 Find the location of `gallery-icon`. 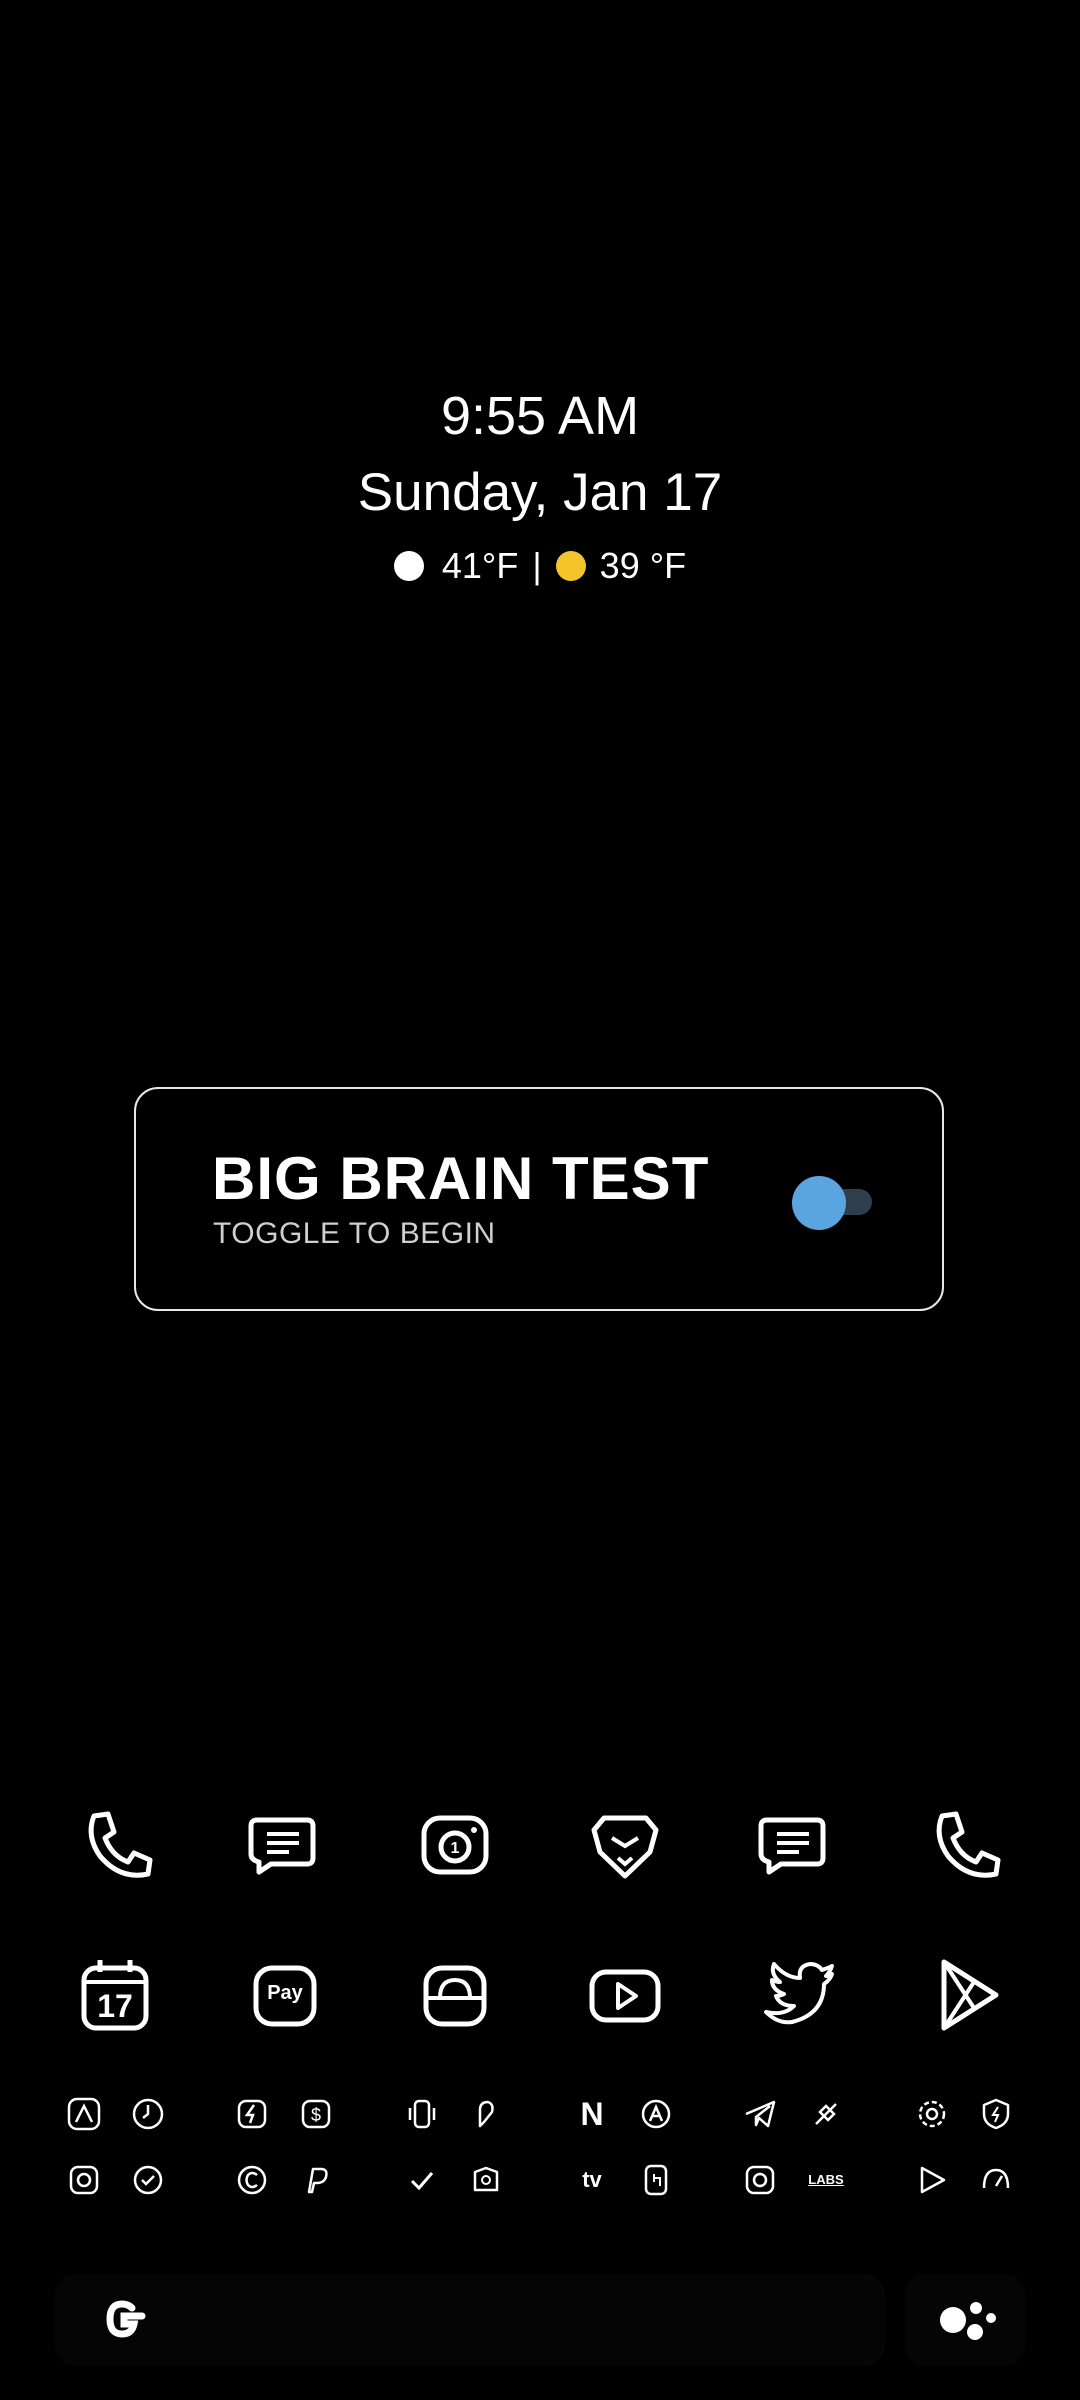

gallery-icon is located at coordinates (486, 2180).